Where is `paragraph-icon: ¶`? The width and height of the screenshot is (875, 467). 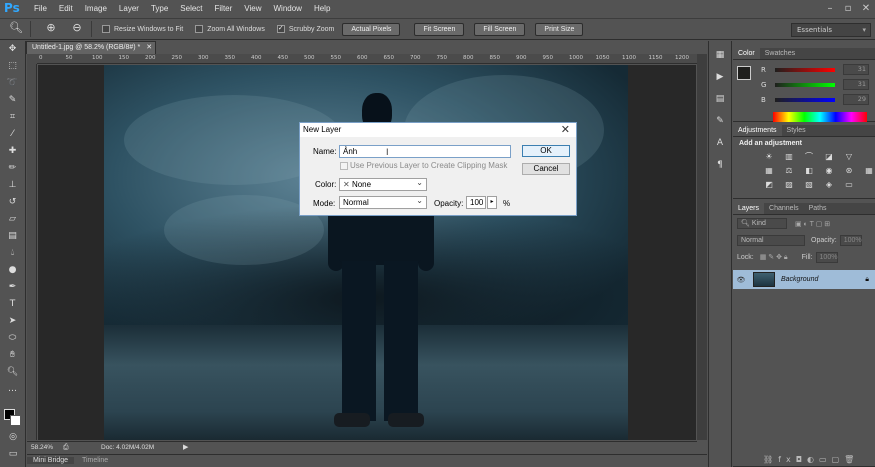 paragraph-icon: ¶ is located at coordinates (720, 165).